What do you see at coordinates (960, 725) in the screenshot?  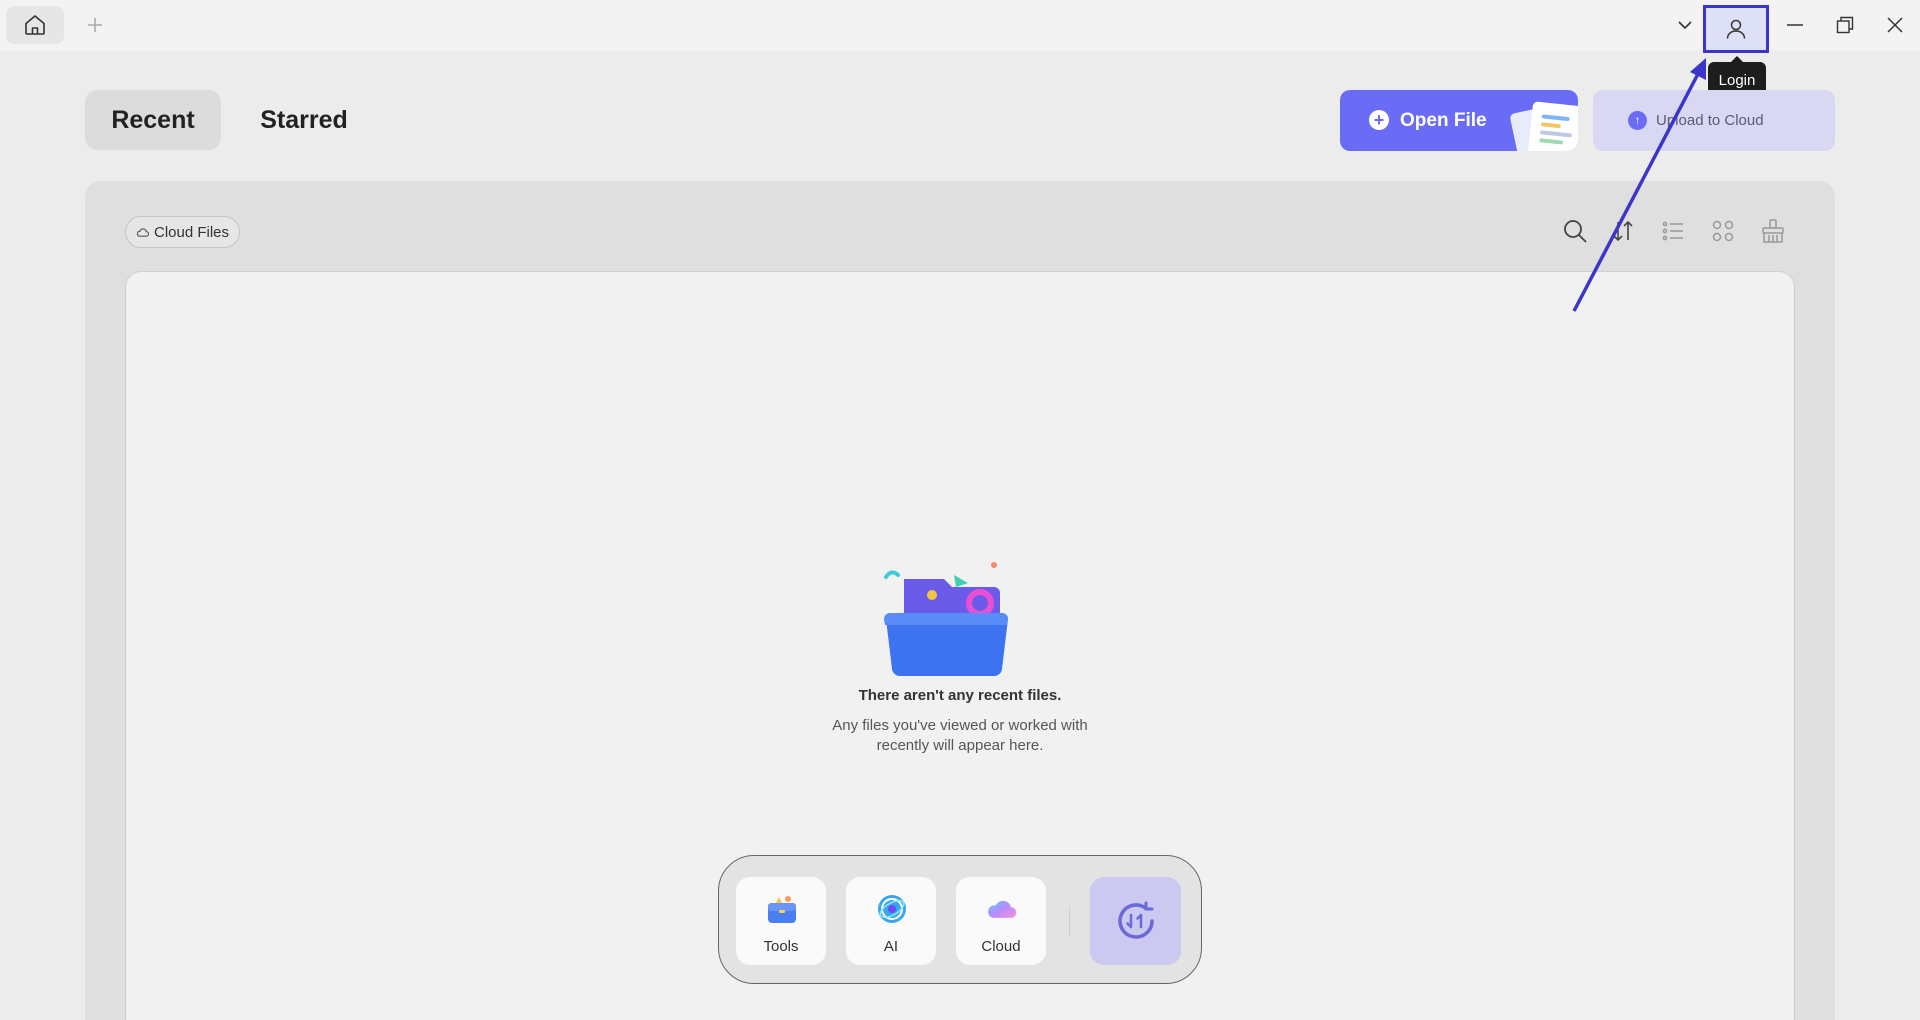 I see `empty-state-line: Any files you've viewed or worked with` at bounding box center [960, 725].